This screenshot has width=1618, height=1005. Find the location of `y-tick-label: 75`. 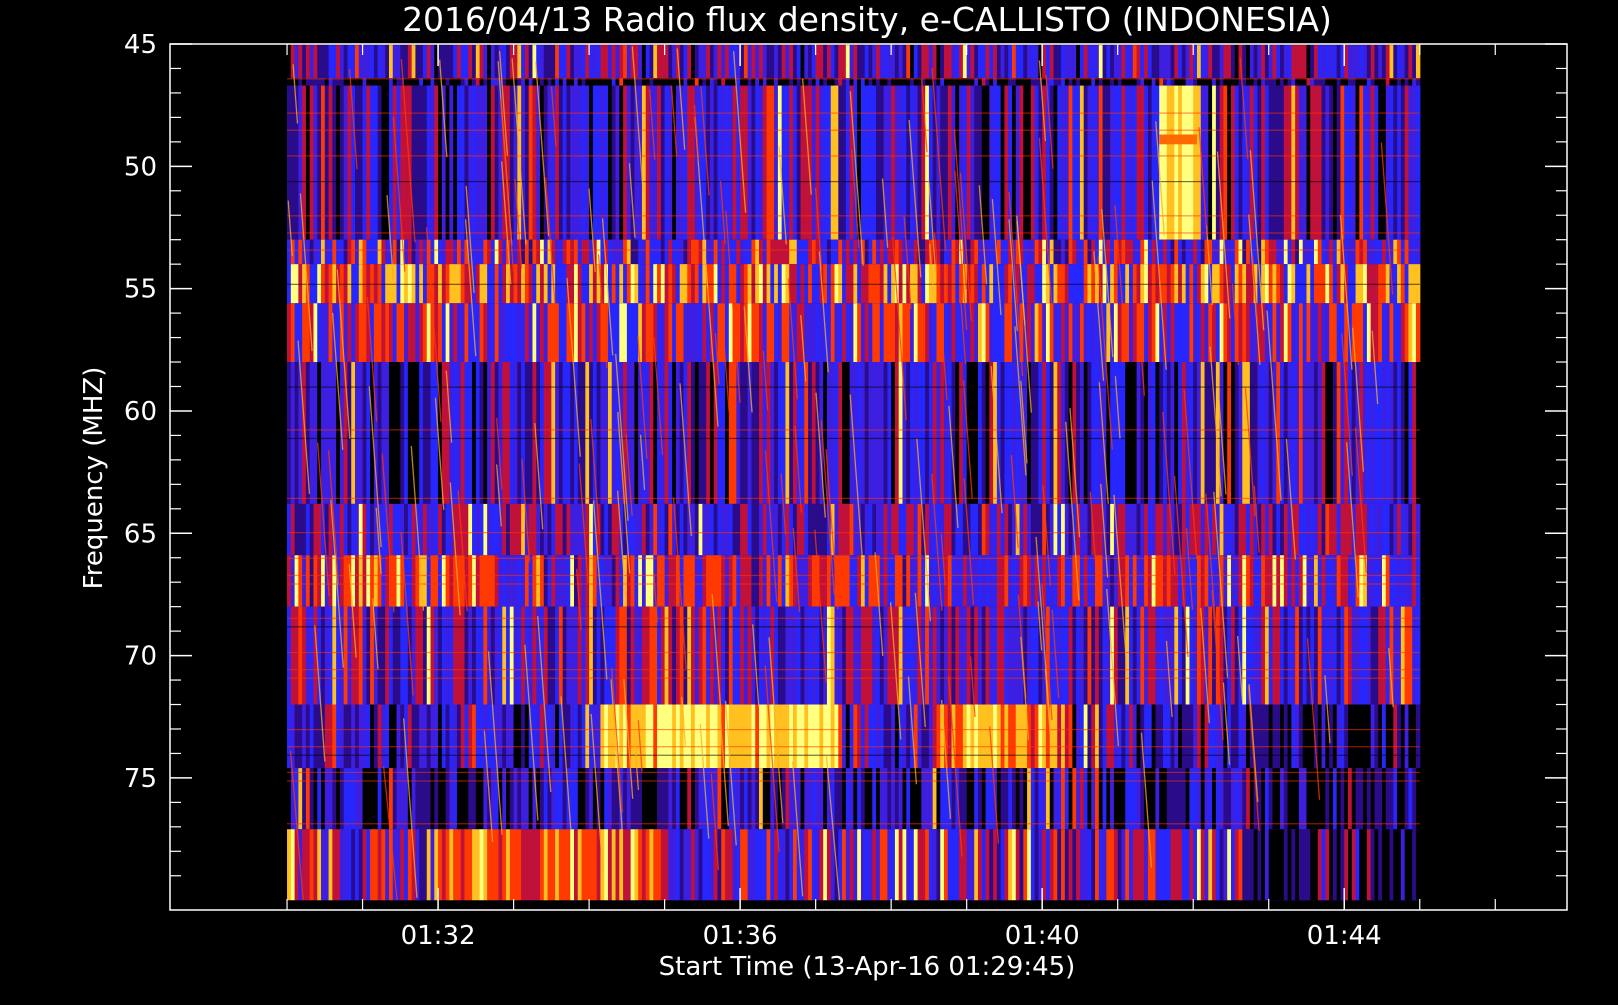

y-tick-label: 75 is located at coordinates (140, 779).